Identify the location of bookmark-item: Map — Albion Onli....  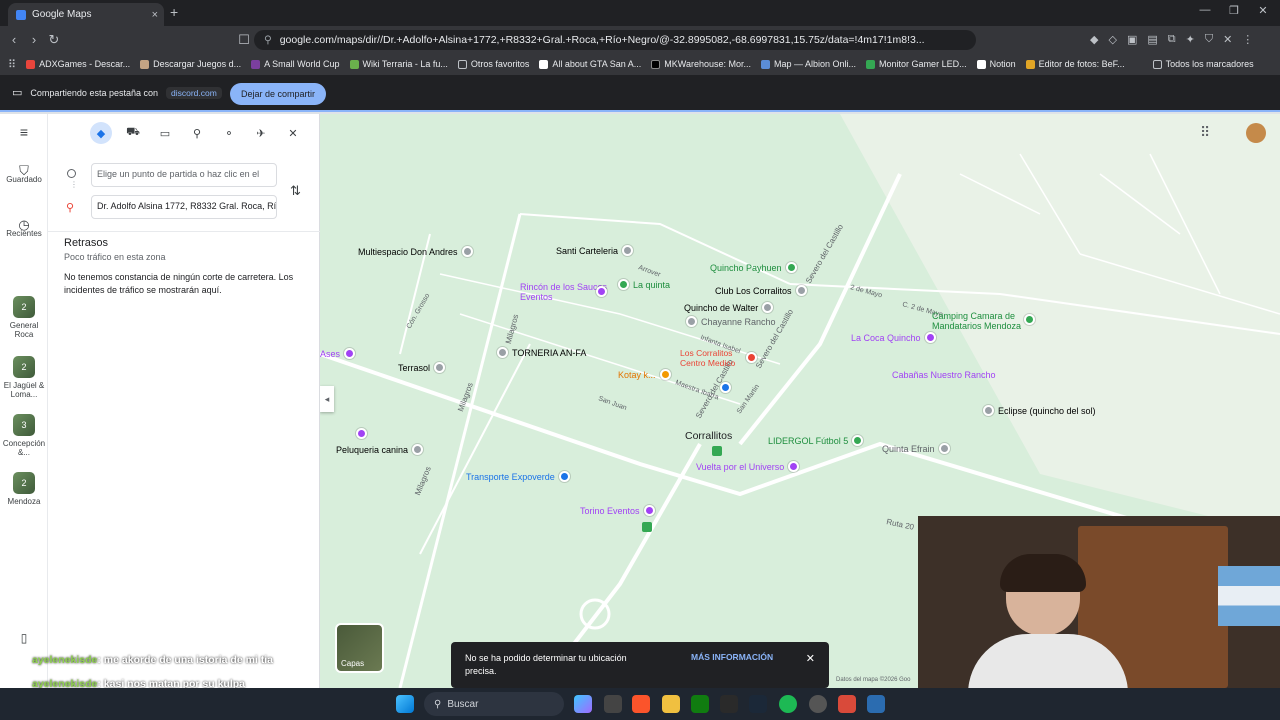
(808, 64).